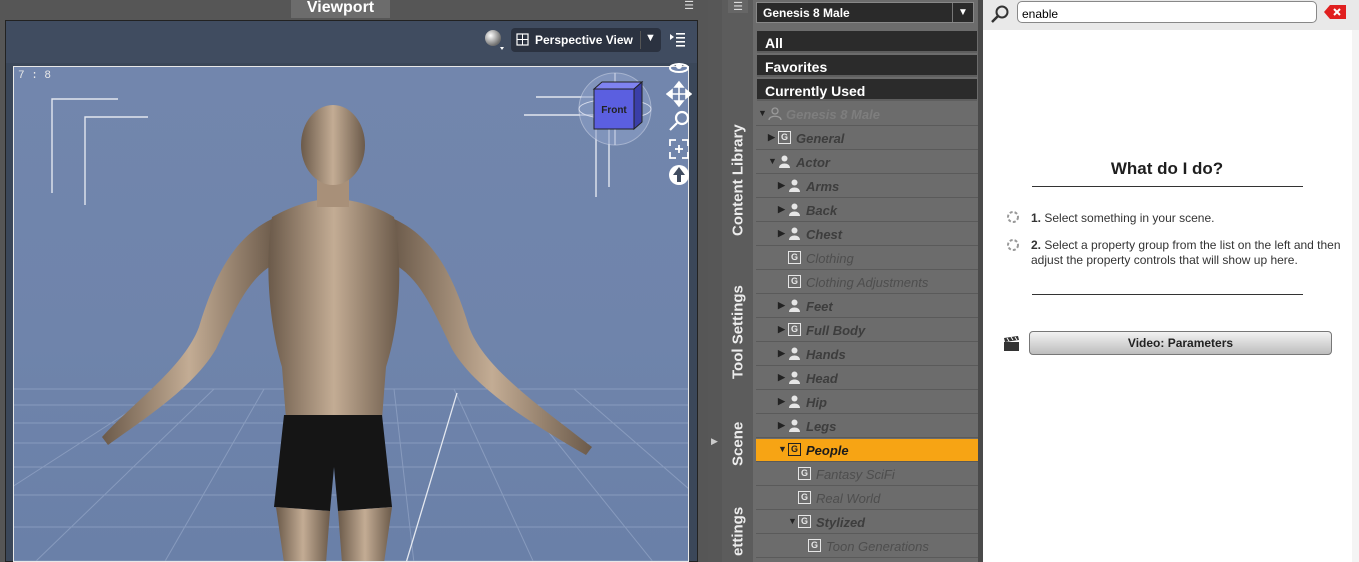 The width and height of the screenshot is (1359, 562). What do you see at coordinates (1129, 218) in the screenshot?
I see `step-text: Select something in your scene.` at bounding box center [1129, 218].